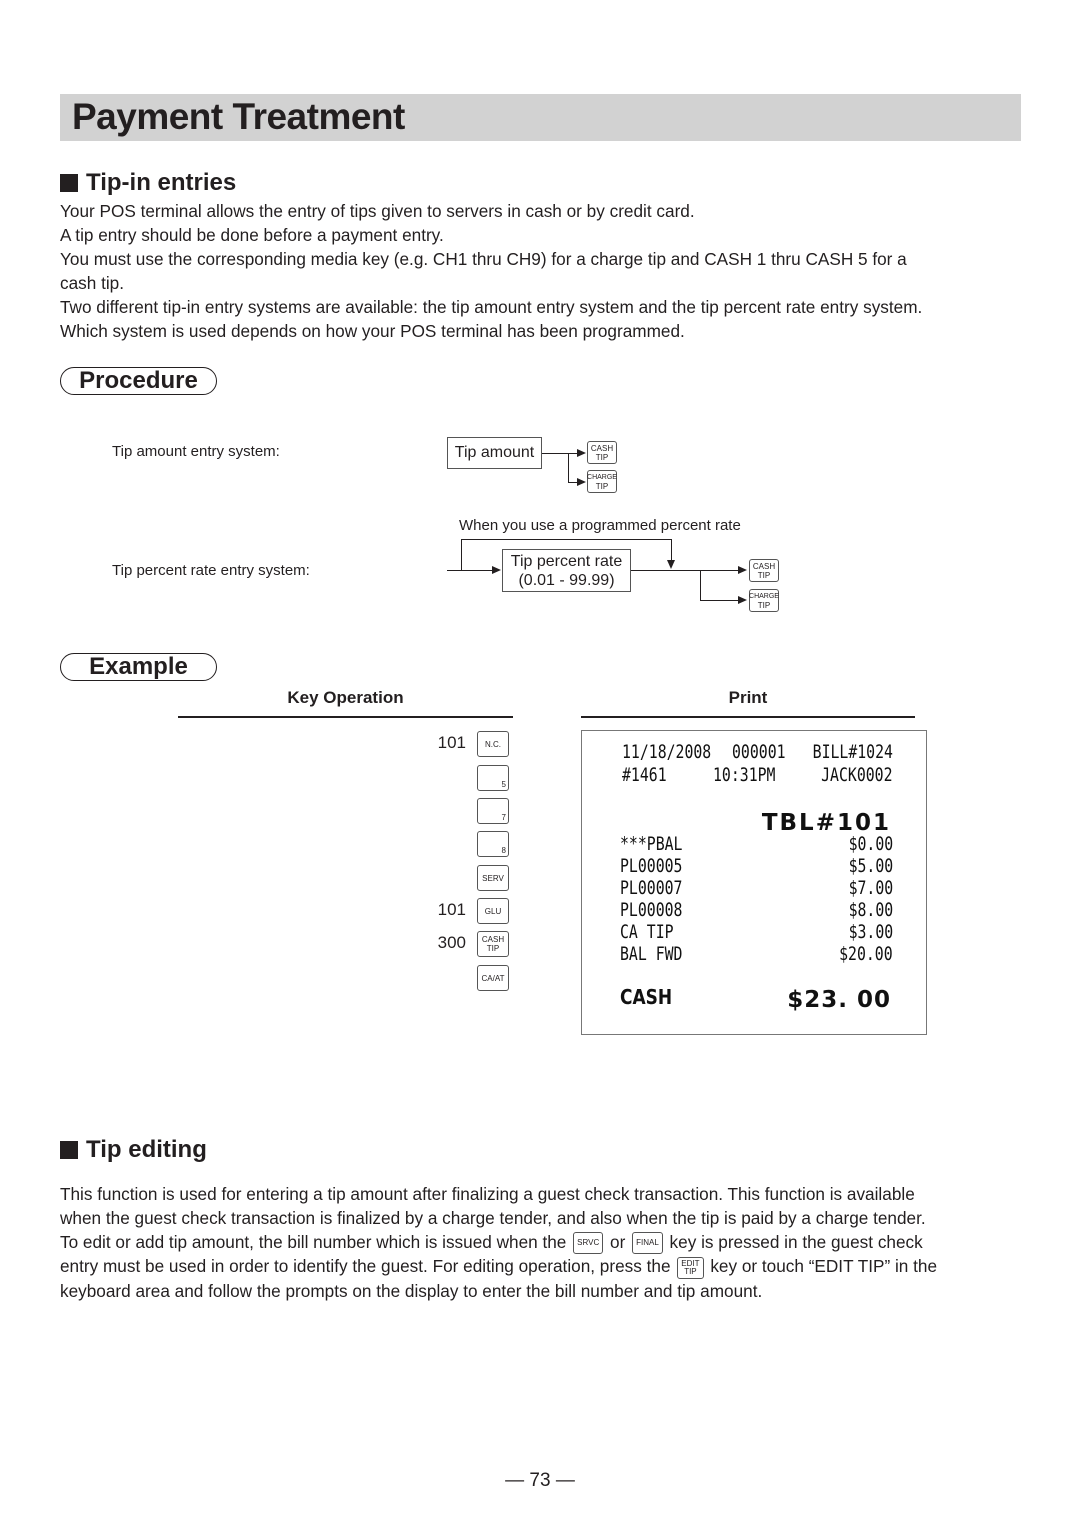 The image size is (1080, 1526). What do you see at coordinates (493, 811) in the screenshot?
I see `register-key: 7` at bounding box center [493, 811].